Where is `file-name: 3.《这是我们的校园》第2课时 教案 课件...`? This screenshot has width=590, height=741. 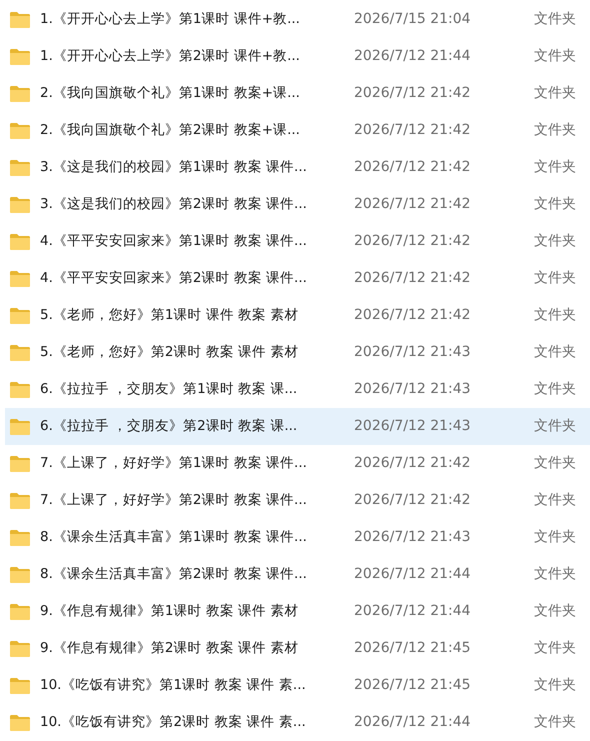 file-name: 3.《这是我们的校园》第2课时 教案 课件... is located at coordinates (174, 204).